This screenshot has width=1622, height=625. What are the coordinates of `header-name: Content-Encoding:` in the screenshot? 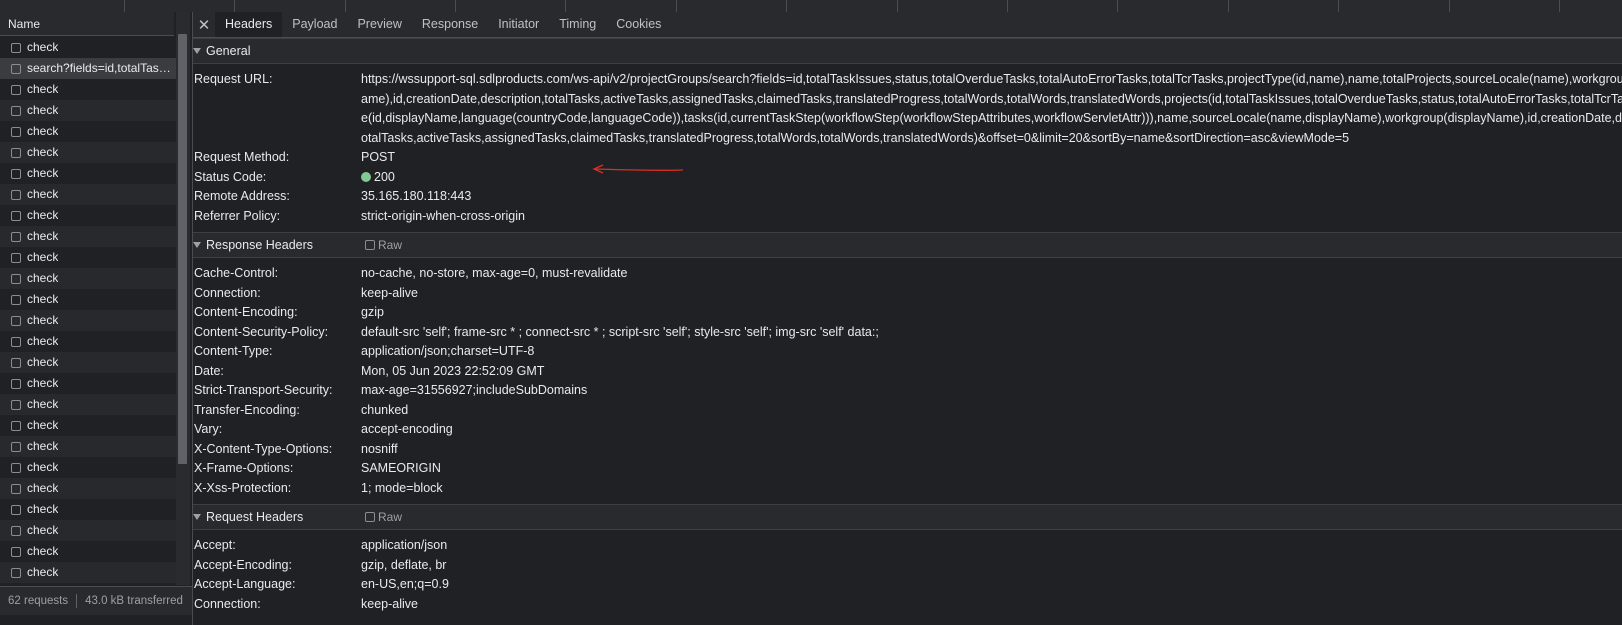 It's located at (246, 312).